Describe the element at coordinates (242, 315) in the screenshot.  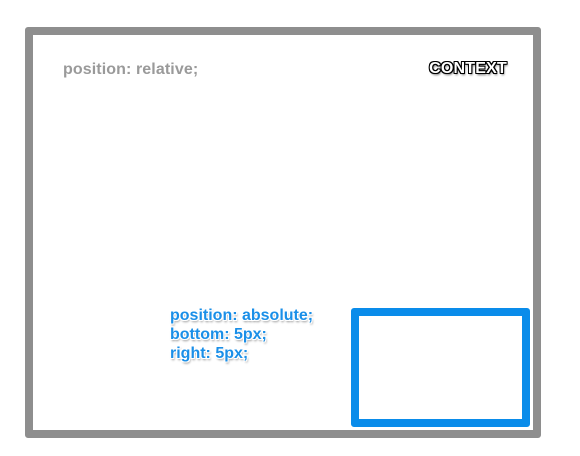
I see `absolute-code-line-position: position: absolute;` at that location.